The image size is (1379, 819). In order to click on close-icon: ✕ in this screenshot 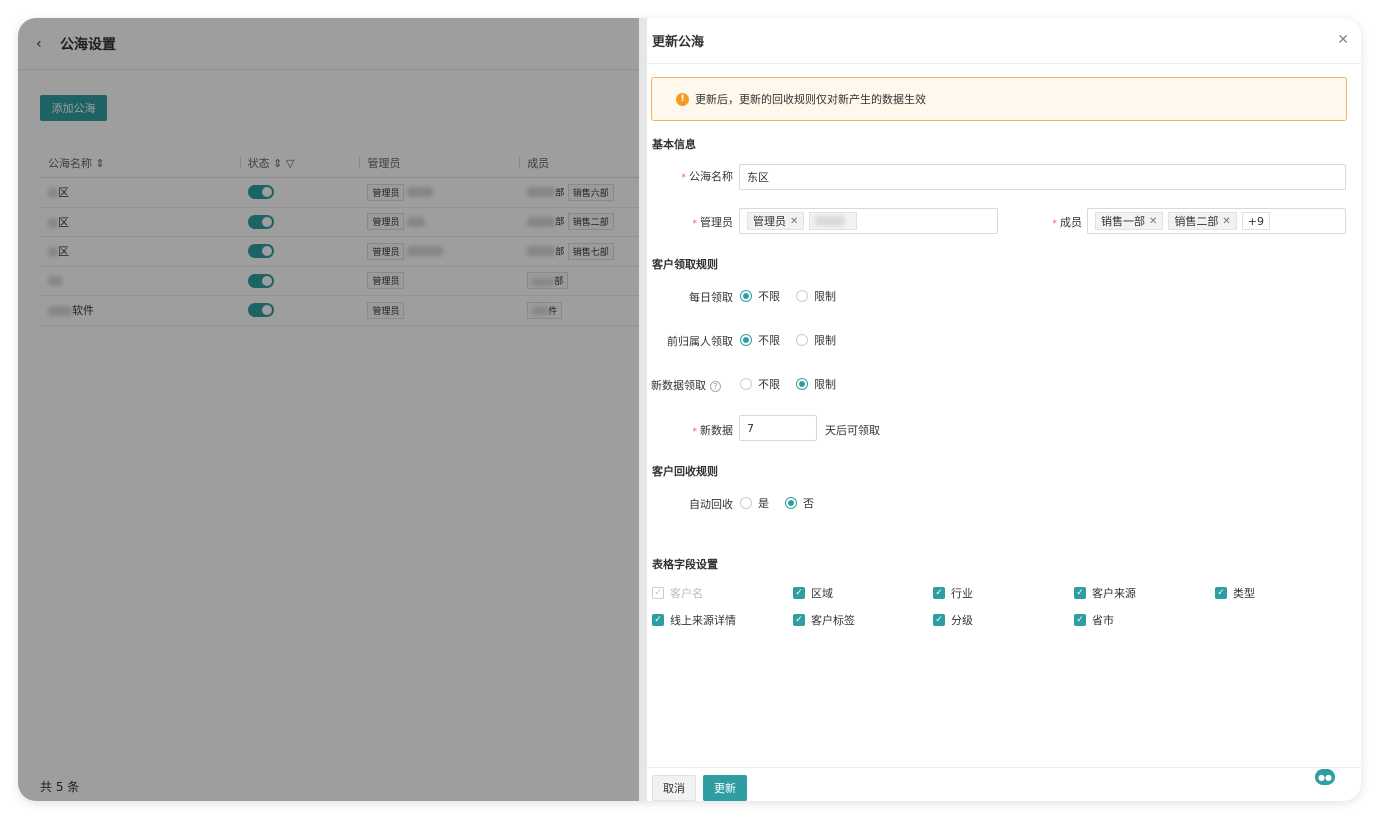, I will do `click(1343, 40)`.